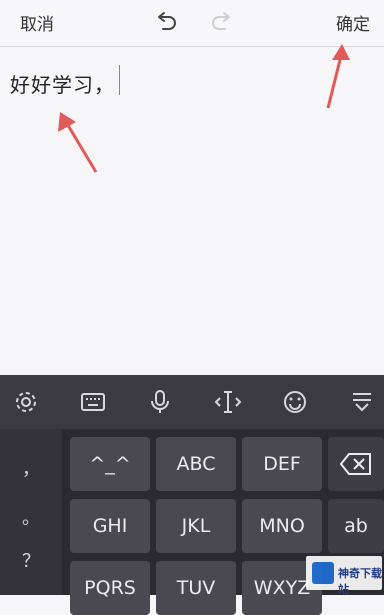  I want to click on watermark-text: 神奇下载站, so click(360, 581).